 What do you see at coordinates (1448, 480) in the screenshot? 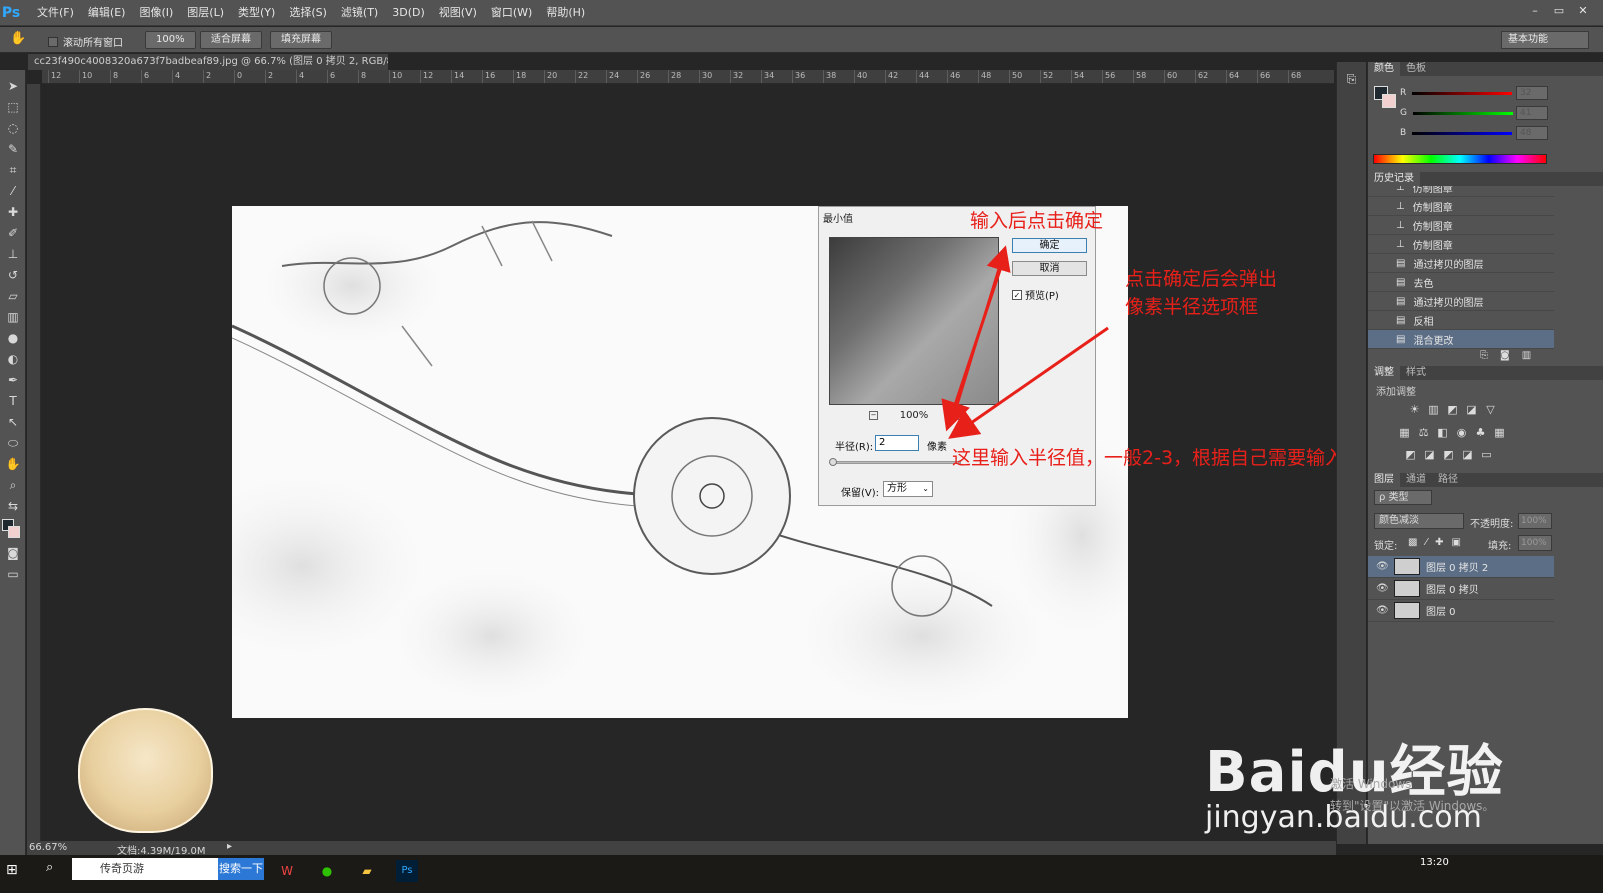
I see `tab-paths: 路径` at bounding box center [1448, 480].